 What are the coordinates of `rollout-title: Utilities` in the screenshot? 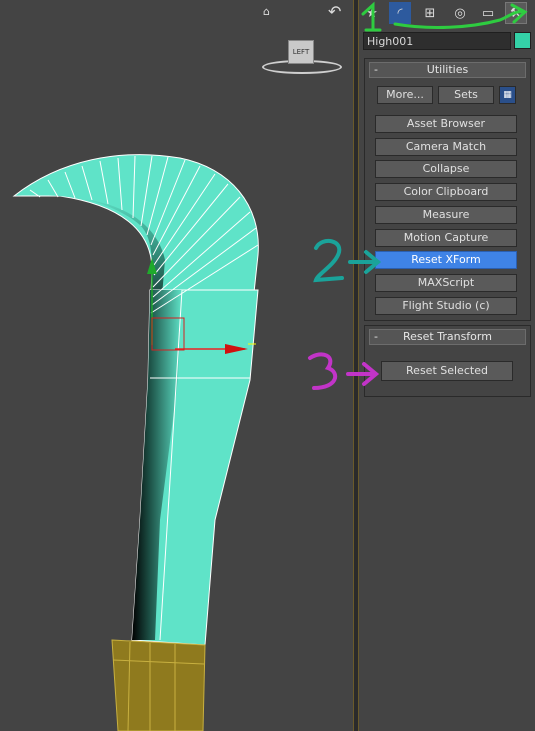 It's located at (447, 69).